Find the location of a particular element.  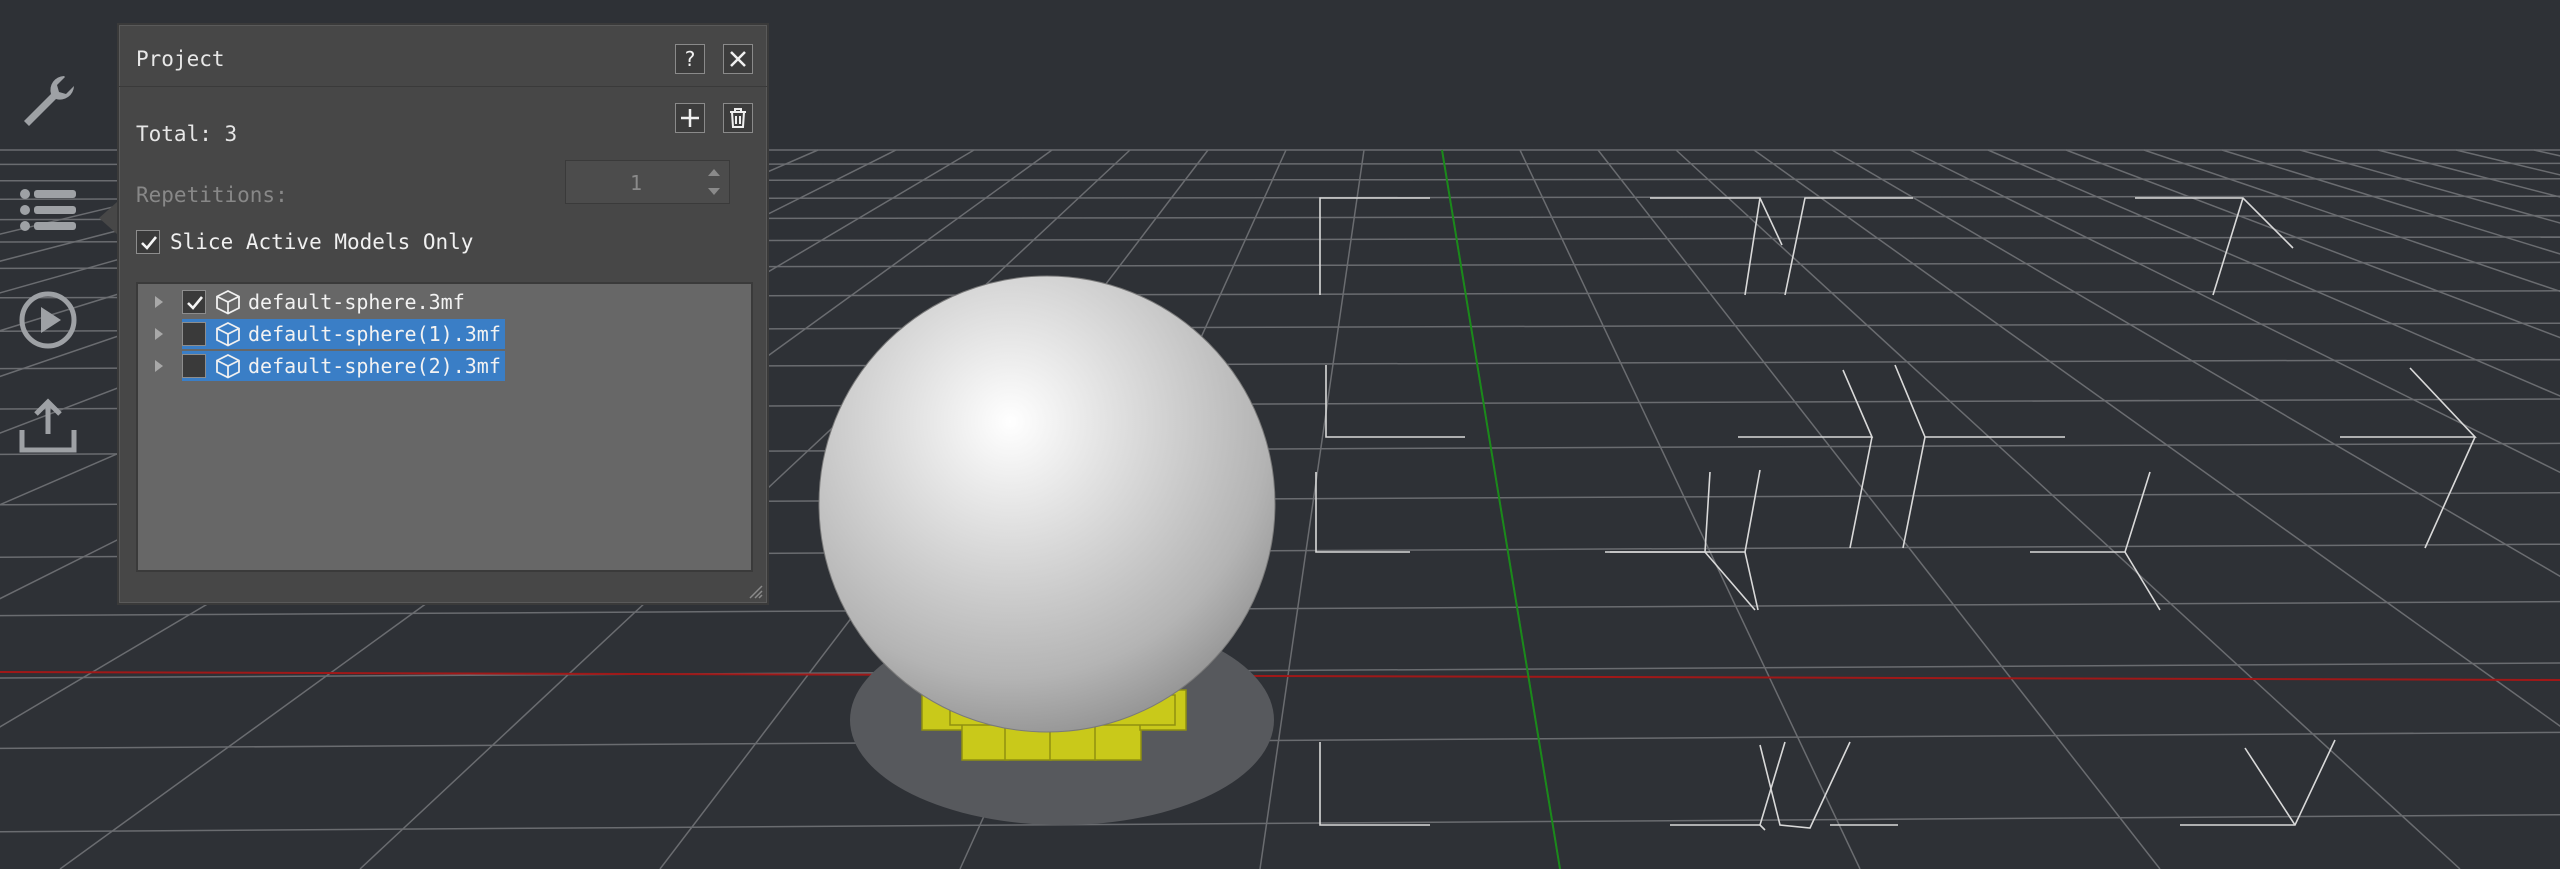

repetitions-value: 1 is located at coordinates (636, 183).